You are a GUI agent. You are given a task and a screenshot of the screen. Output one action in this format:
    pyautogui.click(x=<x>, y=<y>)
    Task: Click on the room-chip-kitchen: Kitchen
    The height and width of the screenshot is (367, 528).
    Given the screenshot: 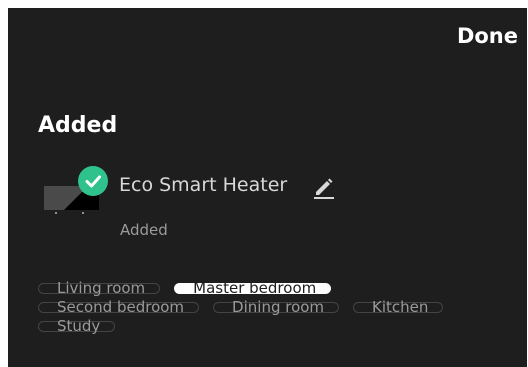 What is the action you would take?
    pyautogui.click(x=398, y=307)
    